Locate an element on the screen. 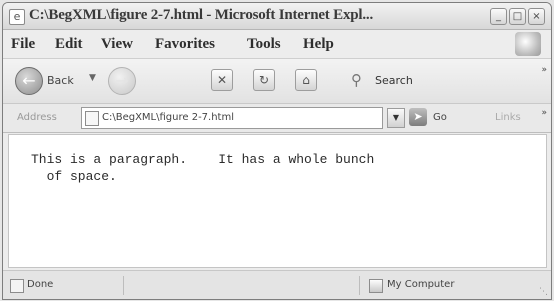  address-dropdown-button: ▼ is located at coordinates (396, 118).